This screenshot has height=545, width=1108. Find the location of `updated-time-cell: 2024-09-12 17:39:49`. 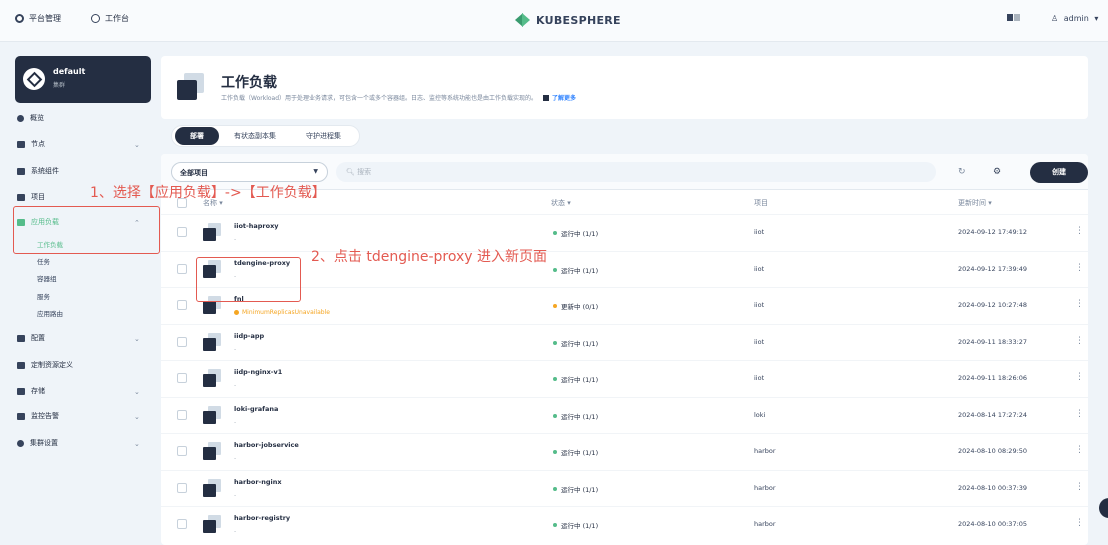

updated-time-cell: 2024-09-12 17:39:49 is located at coordinates (993, 268).